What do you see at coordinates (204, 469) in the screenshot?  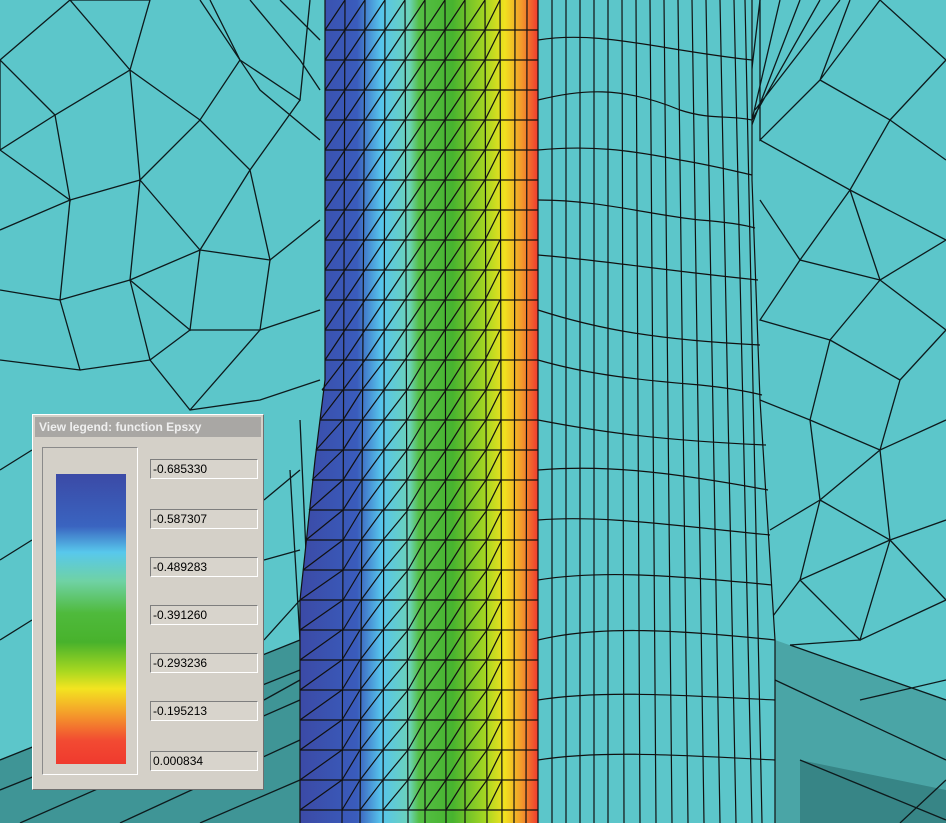 I see `legend-value-1: -0.685330` at bounding box center [204, 469].